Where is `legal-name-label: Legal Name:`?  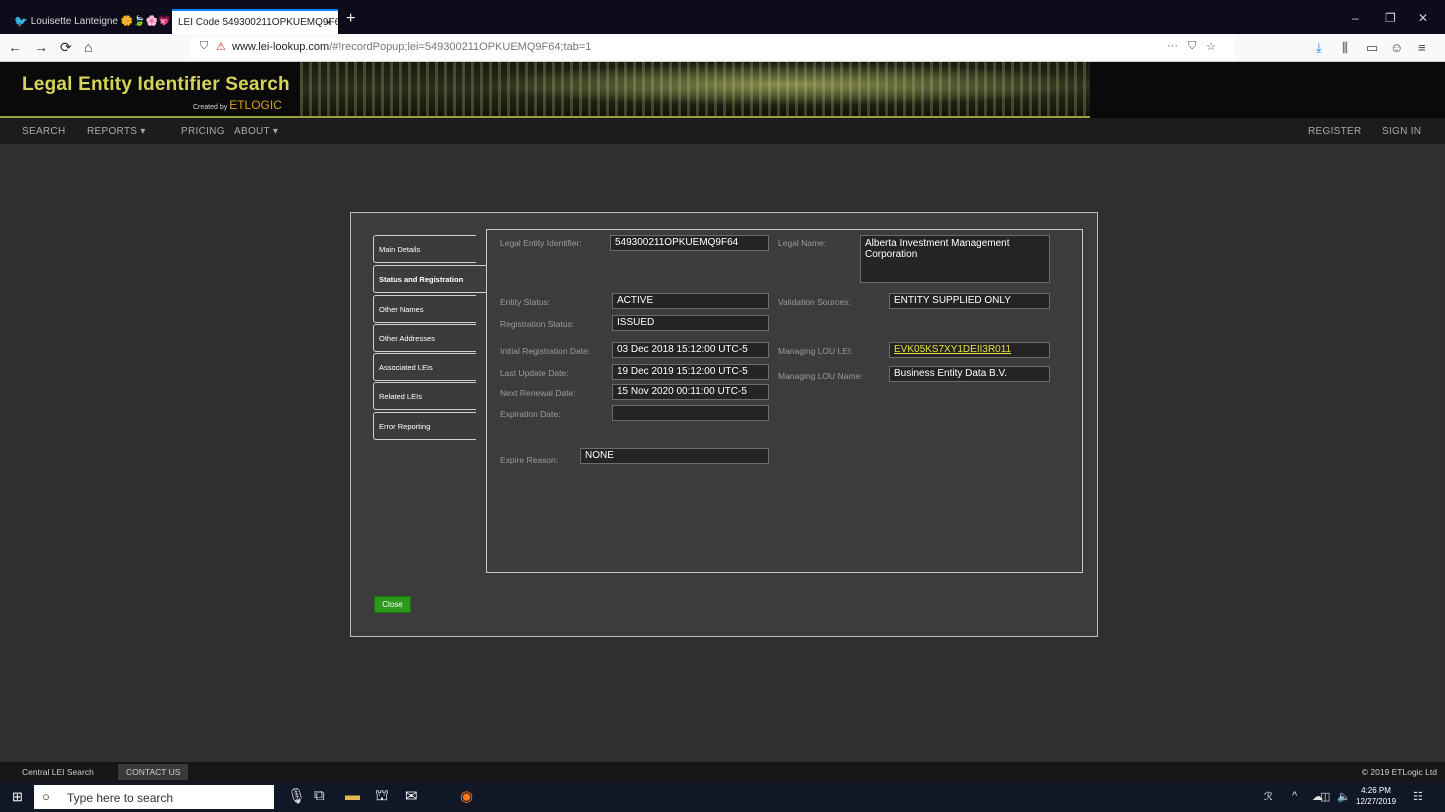 legal-name-label: Legal Name: is located at coordinates (802, 243).